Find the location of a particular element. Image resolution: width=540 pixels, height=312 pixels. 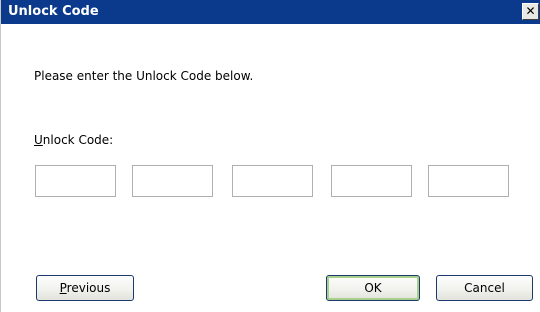

unlock-code-label-mnemonic: U is located at coordinates (38, 140).